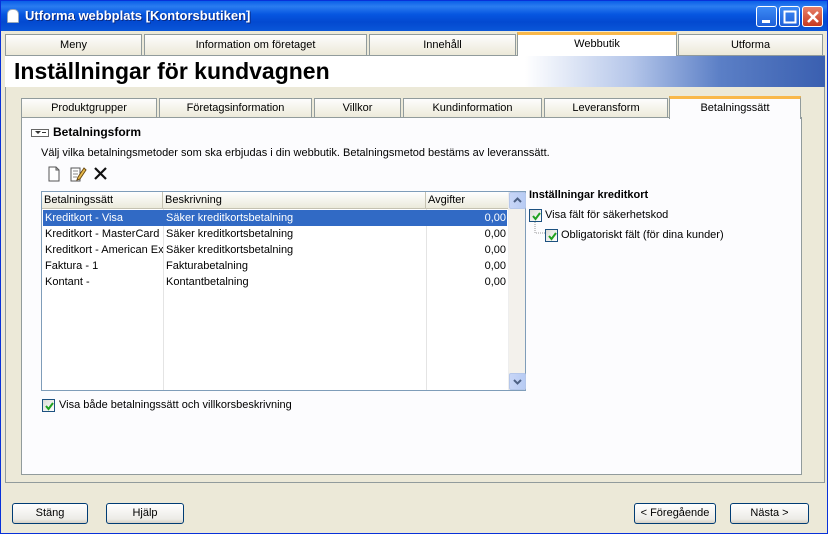 The image size is (828, 534). What do you see at coordinates (48, 405) in the screenshot?
I see `show-both-checkbox` at bounding box center [48, 405].